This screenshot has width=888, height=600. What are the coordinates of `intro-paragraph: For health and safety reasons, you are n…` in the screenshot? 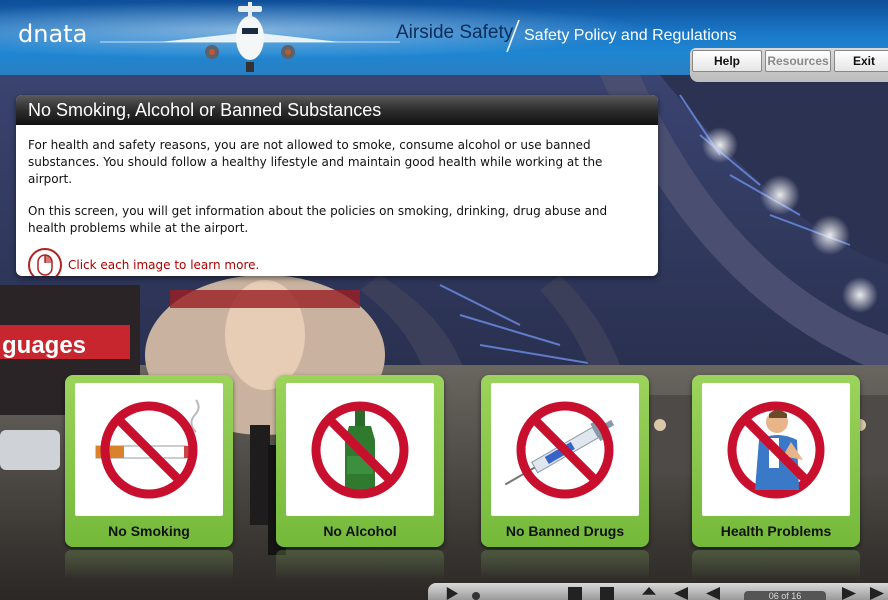 It's located at (315, 162).